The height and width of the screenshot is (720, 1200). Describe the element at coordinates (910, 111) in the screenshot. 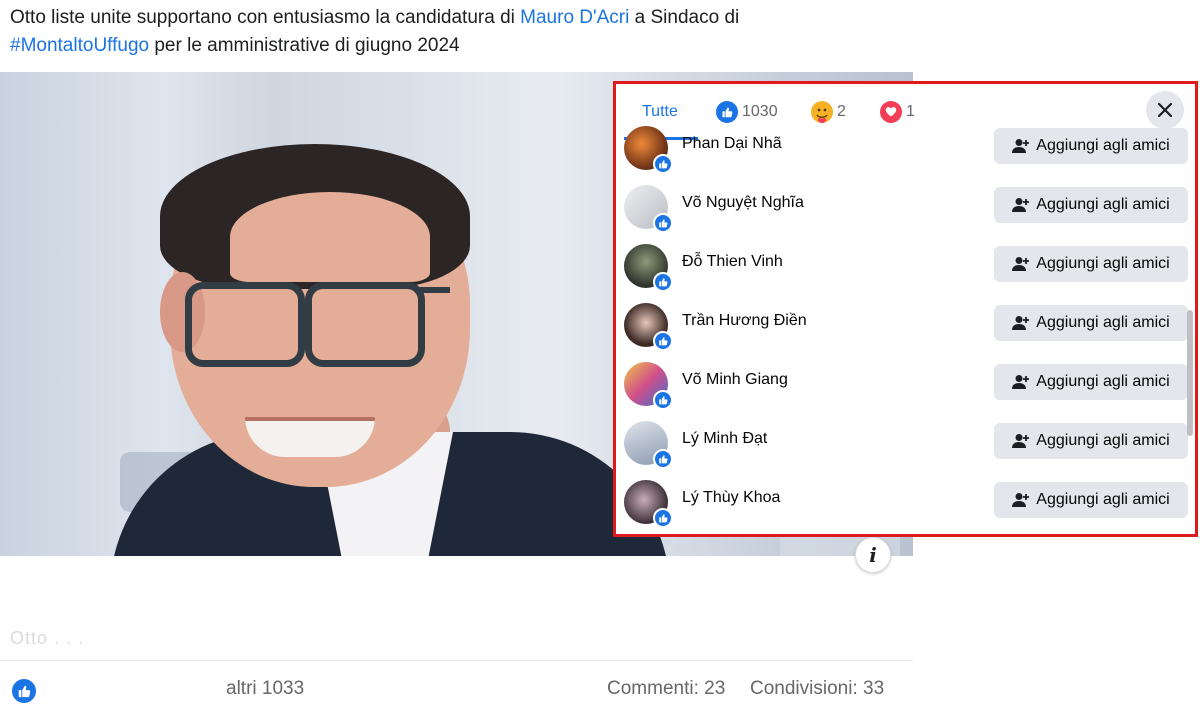

I see `tab-count: 1` at that location.